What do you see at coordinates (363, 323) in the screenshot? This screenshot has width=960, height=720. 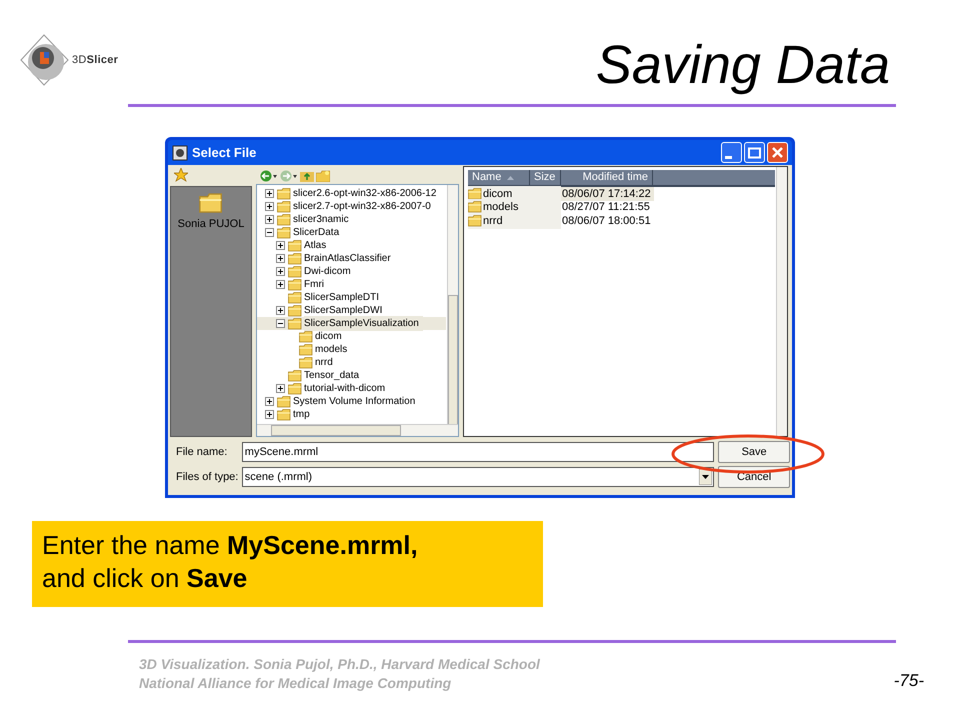 I see `tree-item: SlicerSampleVisualization` at bounding box center [363, 323].